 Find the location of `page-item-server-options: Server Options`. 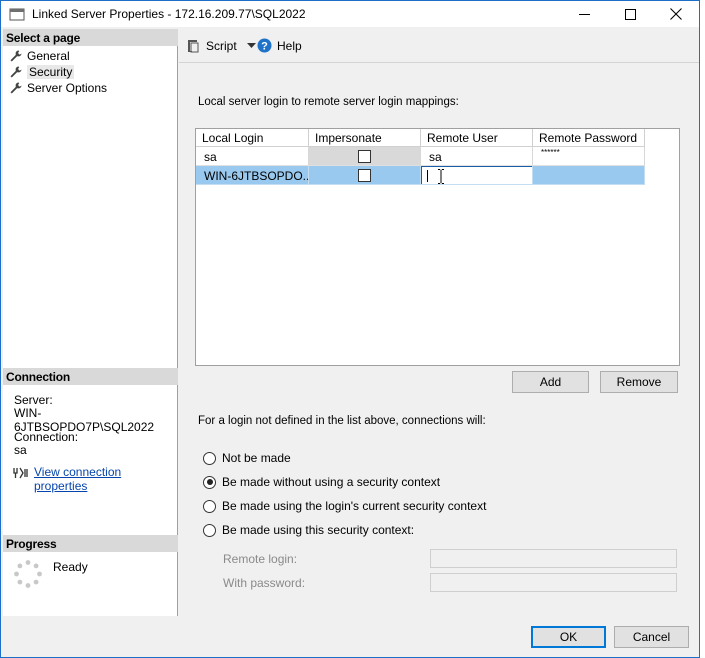

page-item-server-options: Server Options is located at coordinates (58, 88).